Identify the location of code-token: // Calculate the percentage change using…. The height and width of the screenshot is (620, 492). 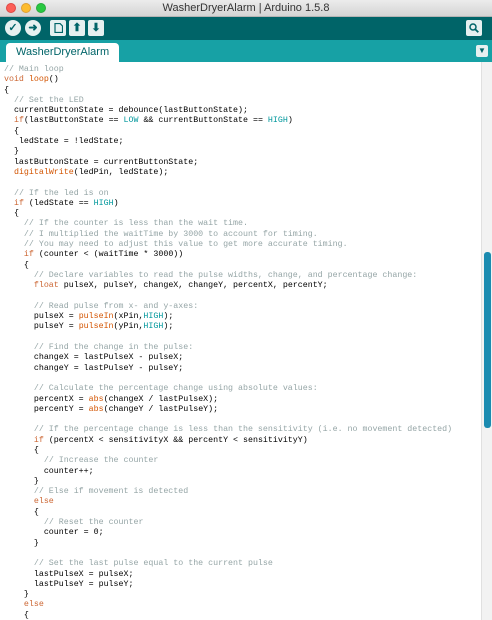
(175, 389).